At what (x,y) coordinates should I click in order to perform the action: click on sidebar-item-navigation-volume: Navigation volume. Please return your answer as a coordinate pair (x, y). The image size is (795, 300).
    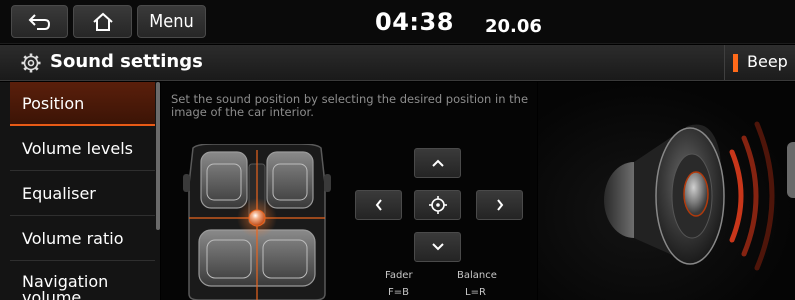
    Looking at the image, I should click on (82, 281).